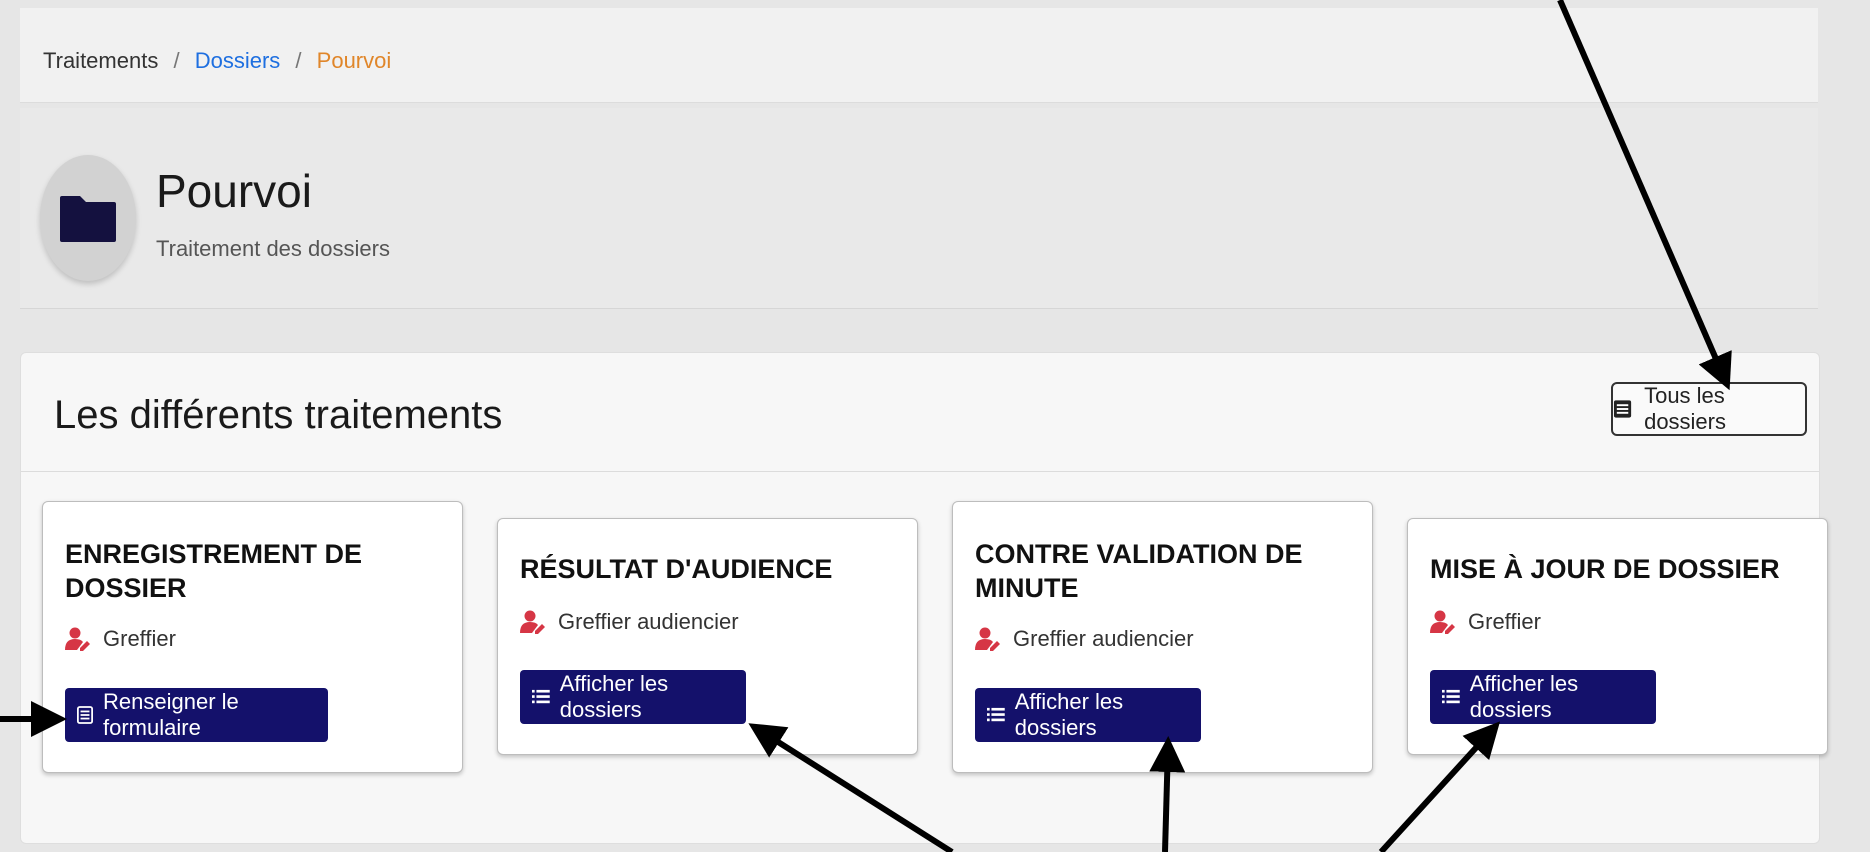 This screenshot has width=1870, height=852. I want to click on all-files-button: Tous les dossiers, so click(1709, 409).